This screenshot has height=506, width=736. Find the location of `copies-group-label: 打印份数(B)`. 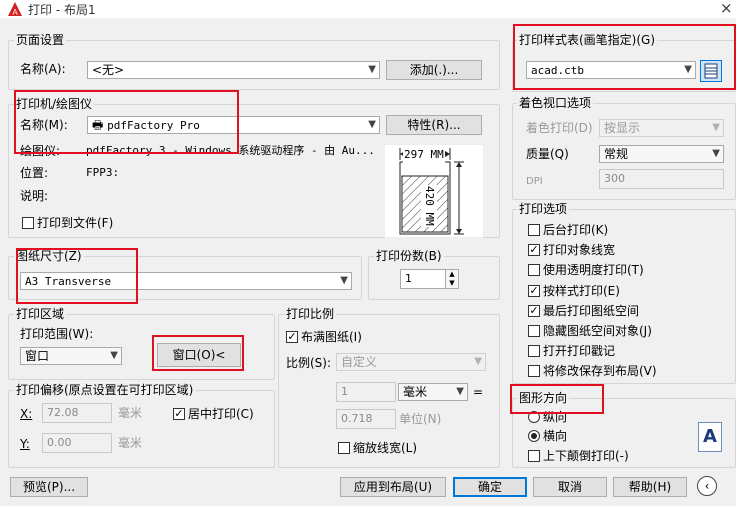

copies-group-label: 打印份数(B) is located at coordinates (409, 256).